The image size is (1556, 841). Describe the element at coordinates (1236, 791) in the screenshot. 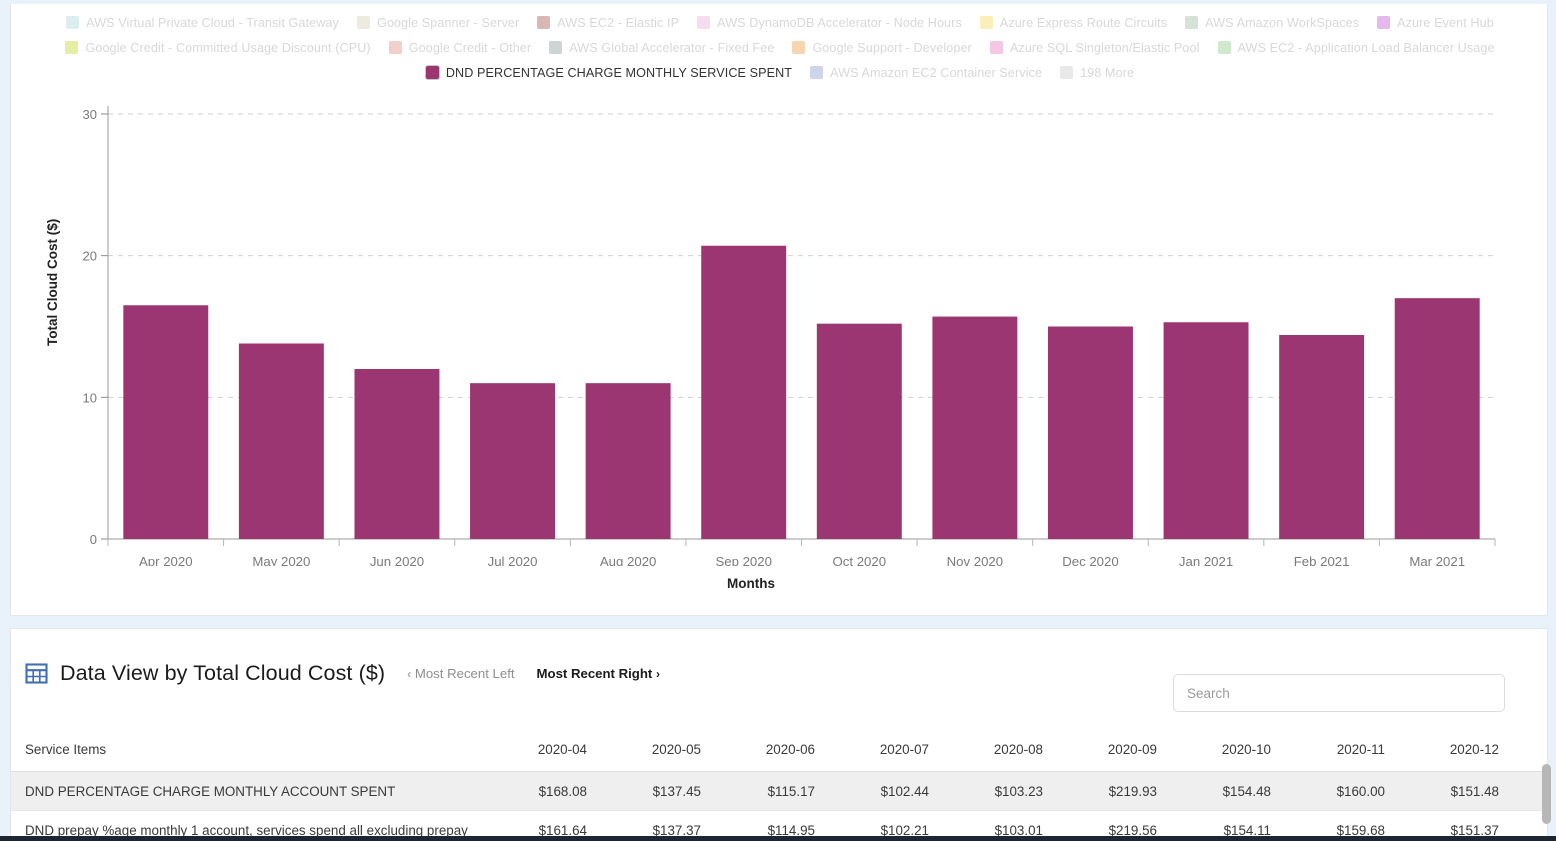

I see `table-cell-value: $154.48` at that location.